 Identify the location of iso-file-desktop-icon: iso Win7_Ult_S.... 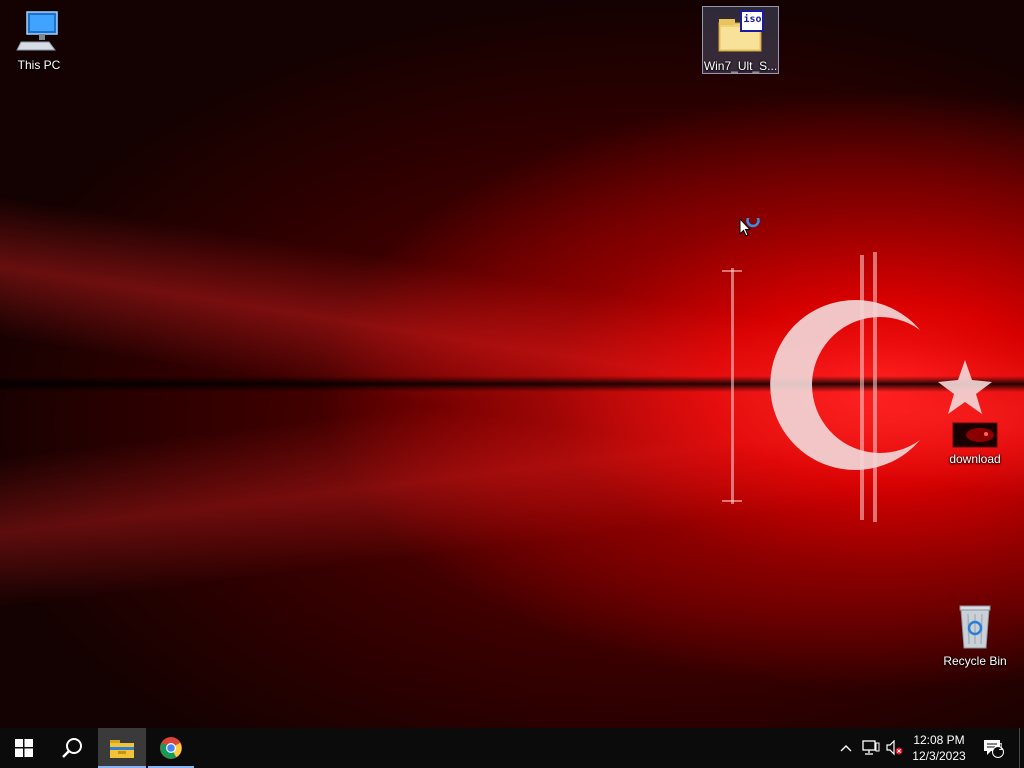
(740, 40).